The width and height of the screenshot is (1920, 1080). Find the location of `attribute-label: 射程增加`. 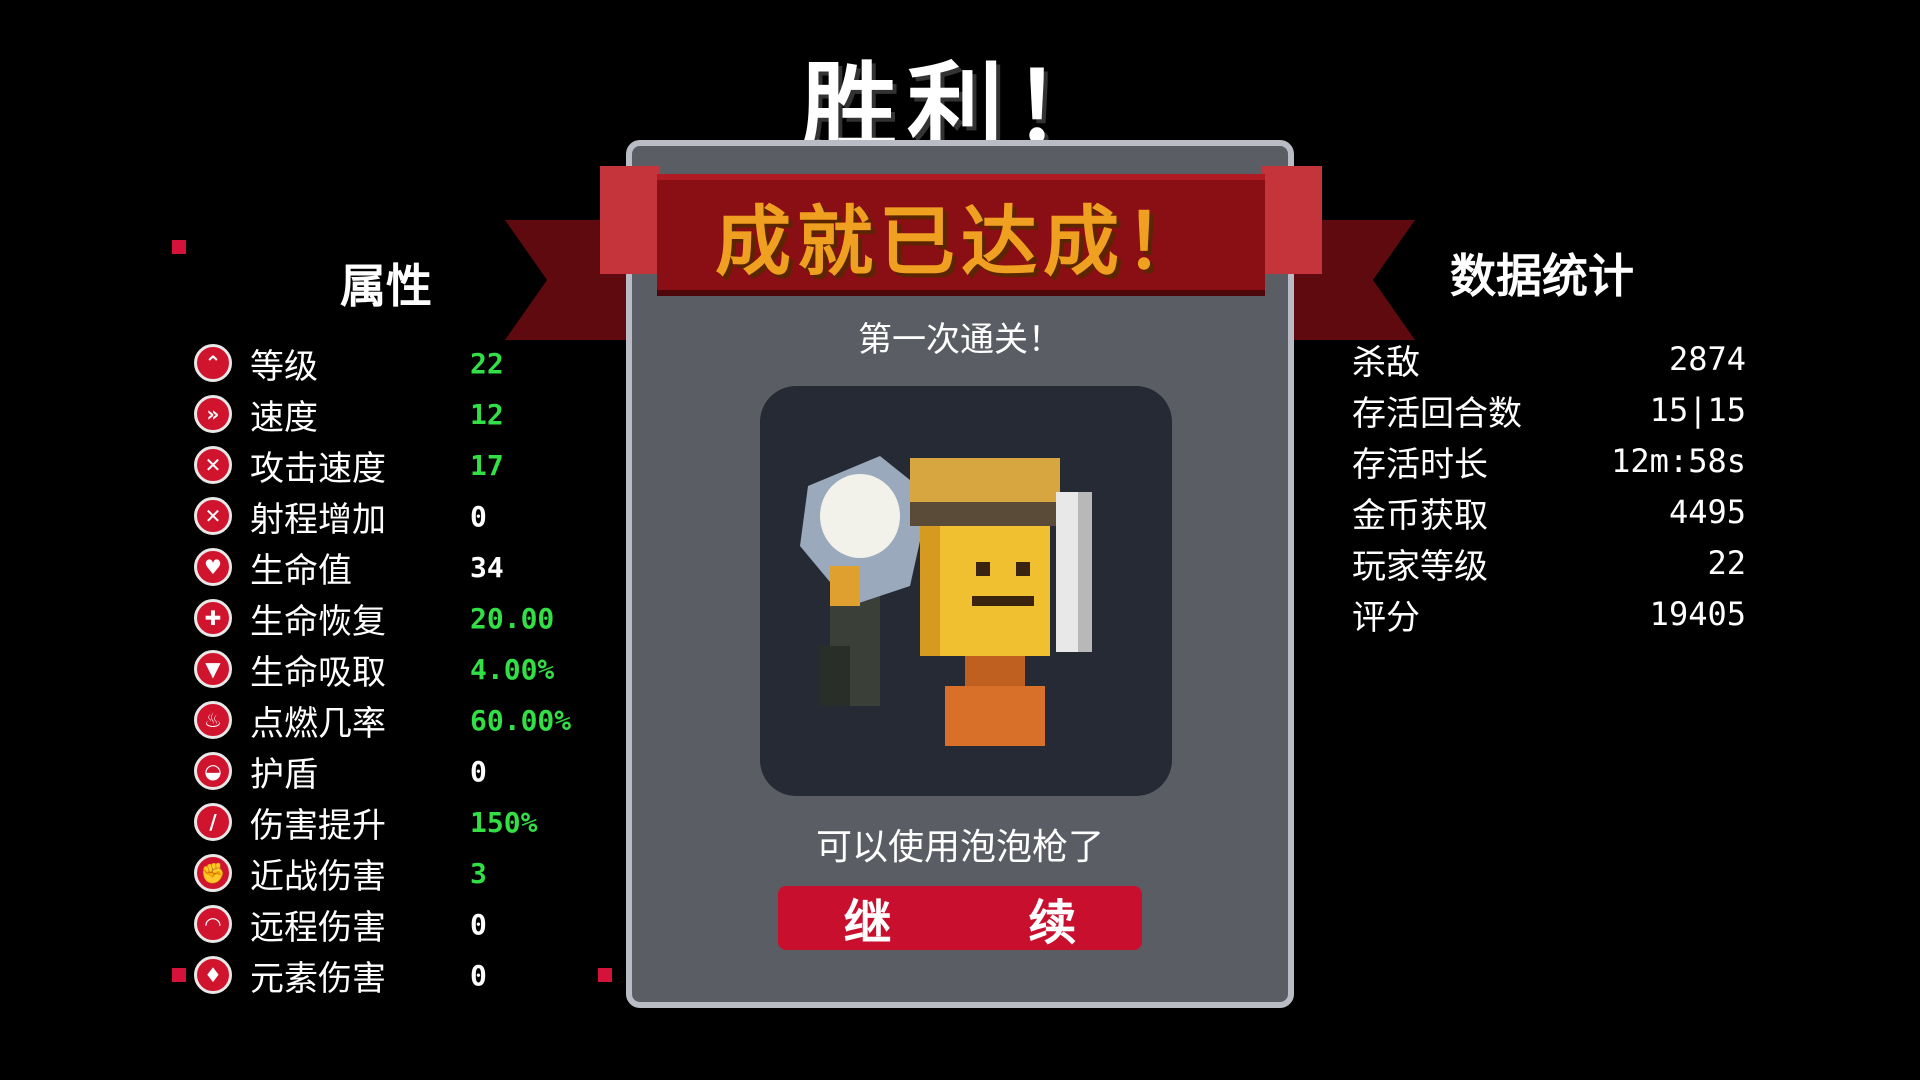

attribute-label: 射程增加 is located at coordinates (318, 519).